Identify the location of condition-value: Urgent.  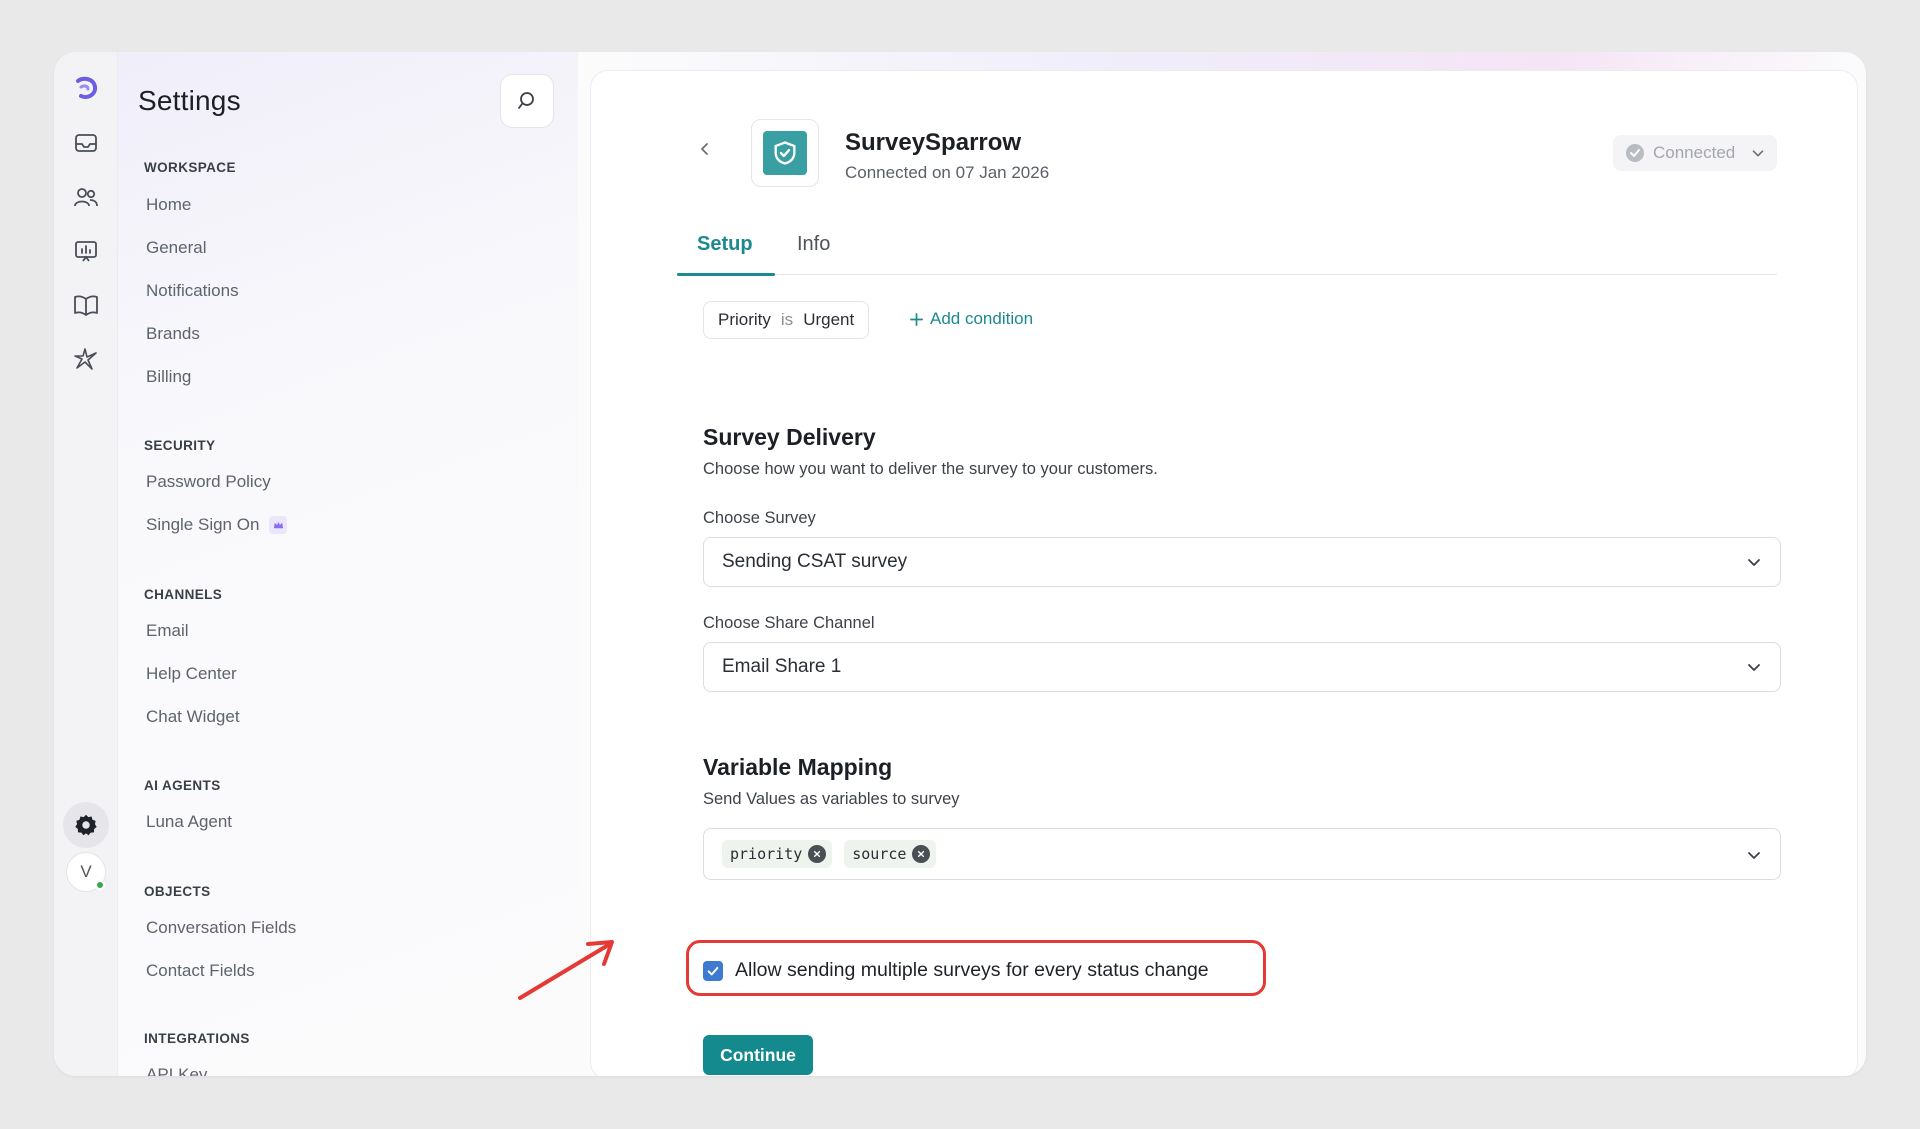
(829, 319).